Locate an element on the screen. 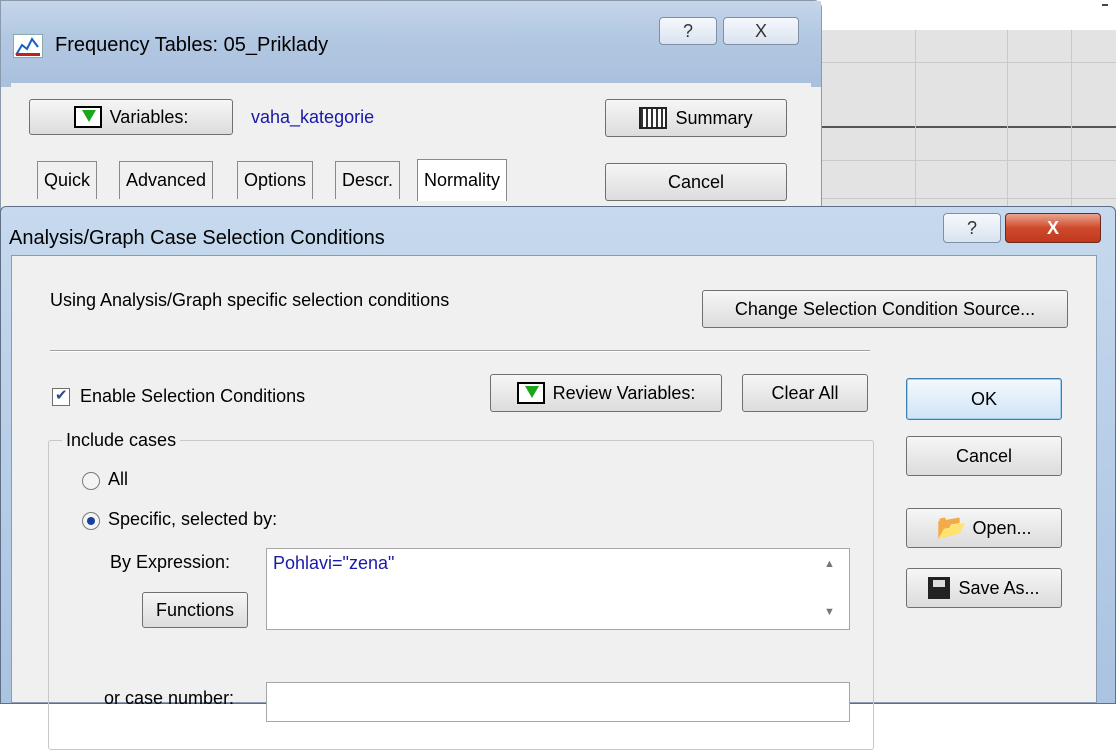 The image size is (1116, 750). tab-normality: Normality is located at coordinates (462, 180).